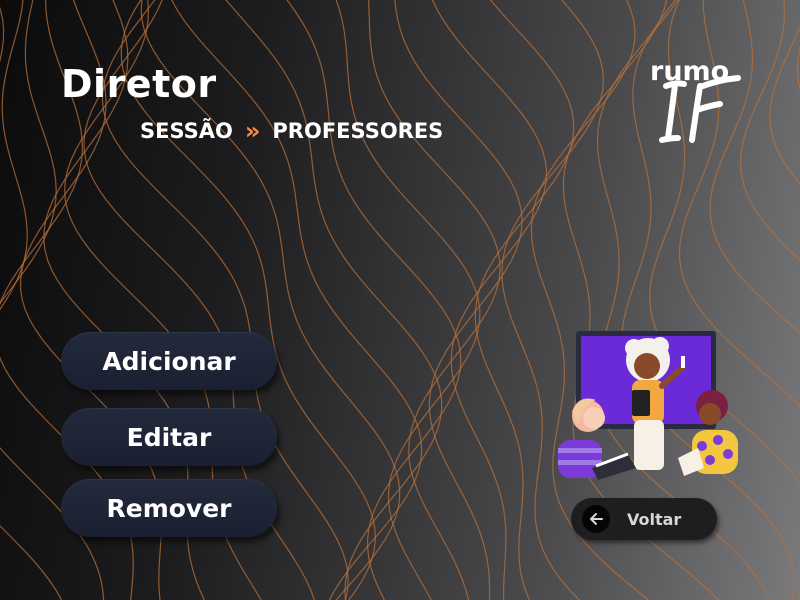 The width and height of the screenshot is (800, 600). I want to click on arrow-left-icon, so click(596, 519).